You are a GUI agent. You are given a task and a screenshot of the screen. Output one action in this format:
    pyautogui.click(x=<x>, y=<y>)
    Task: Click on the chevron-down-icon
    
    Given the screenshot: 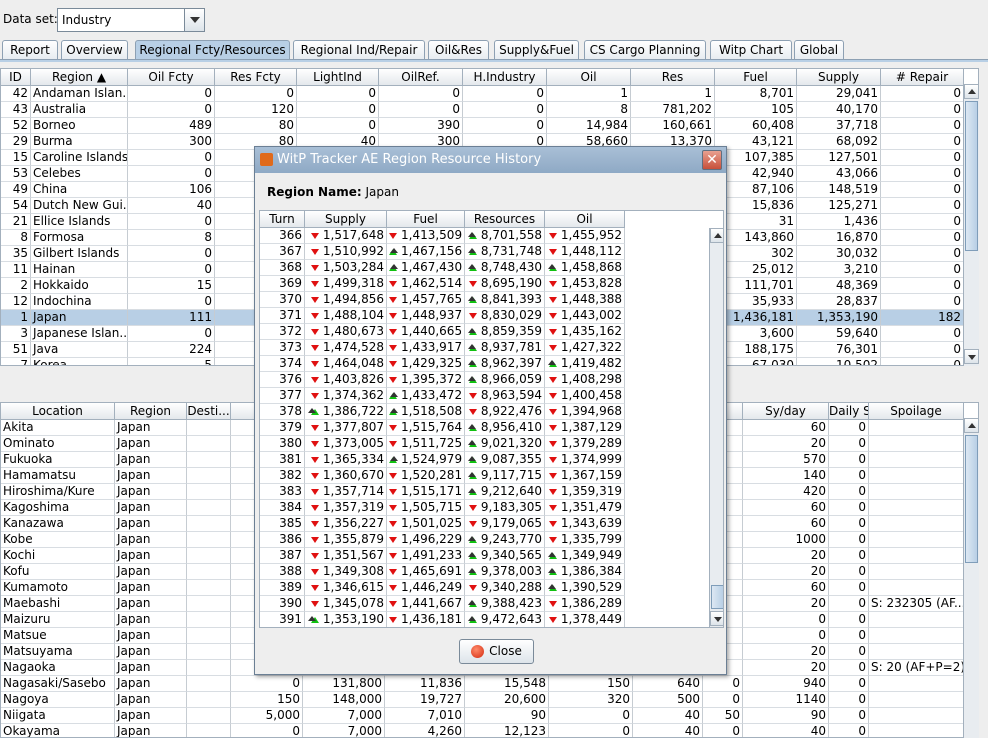 What is the action you would take?
    pyautogui.click(x=194, y=20)
    